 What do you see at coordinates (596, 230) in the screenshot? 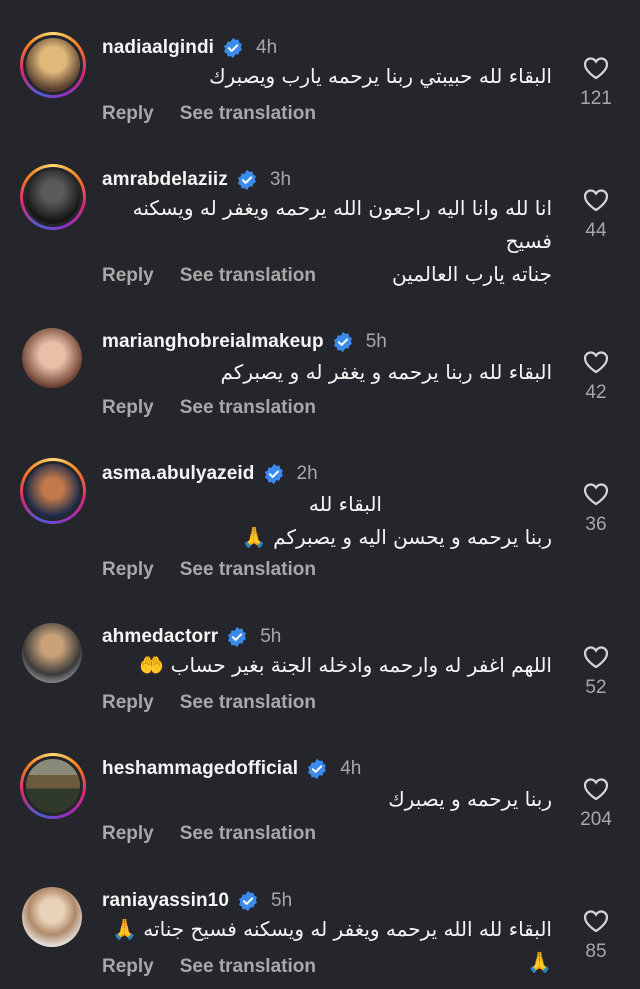
I see `like-count: 44` at bounding box center [596, 230].